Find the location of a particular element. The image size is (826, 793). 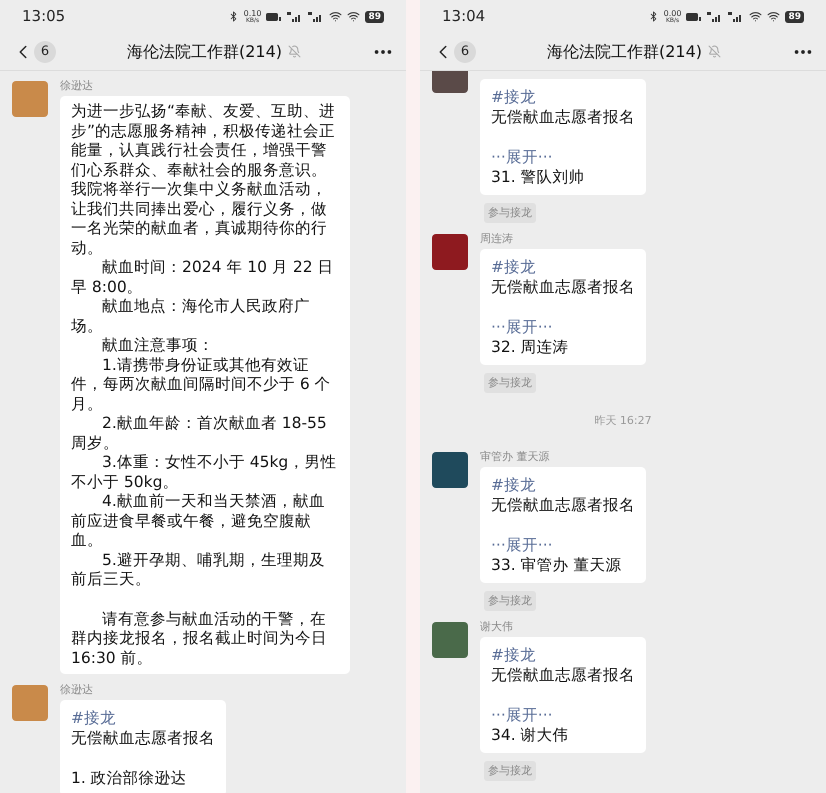

solitaire-entry: 32. 周连涛 is located at coordinates (530, 347).